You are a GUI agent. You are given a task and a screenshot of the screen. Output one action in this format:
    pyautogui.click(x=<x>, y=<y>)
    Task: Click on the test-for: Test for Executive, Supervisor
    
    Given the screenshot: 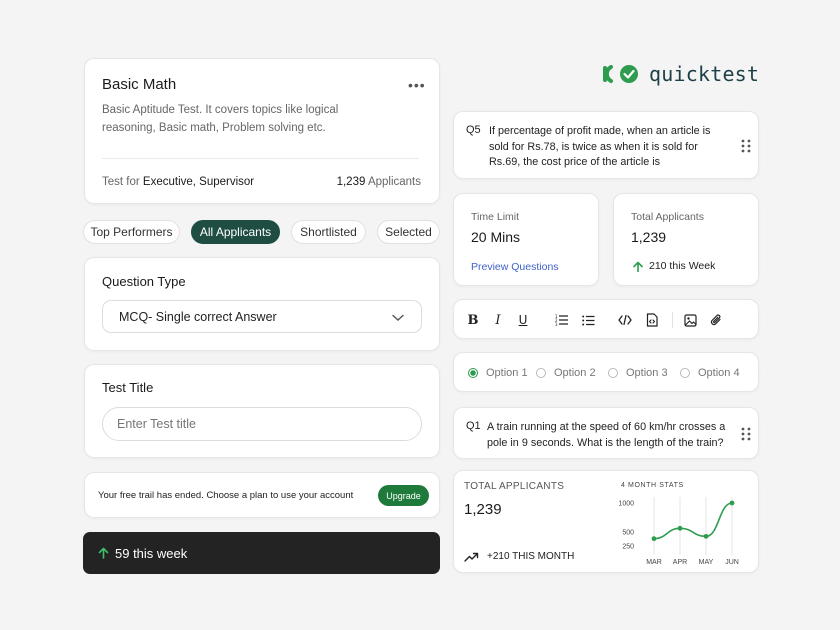 What is the action you would take?
    pyautogui.click(x=178, y=182)
    